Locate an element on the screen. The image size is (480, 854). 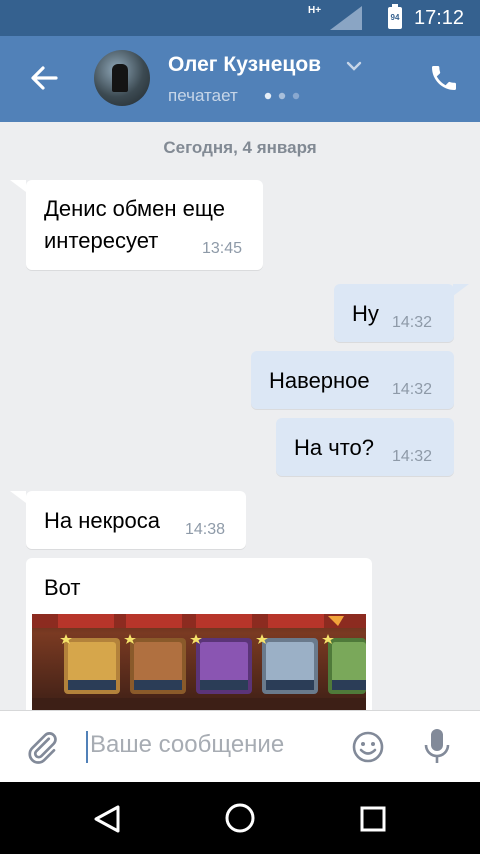
game-screenshot-image is located at coordinates (199, 662).